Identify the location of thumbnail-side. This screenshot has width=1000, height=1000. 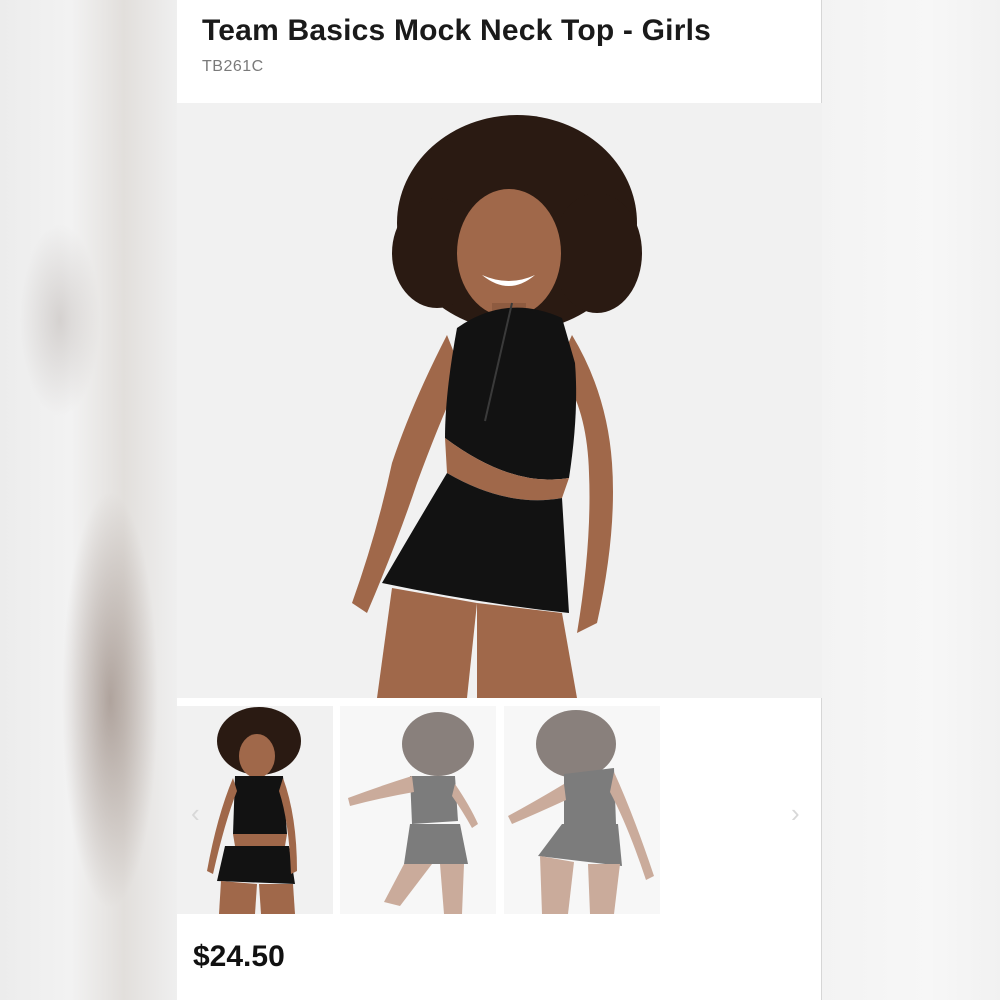
(418, 810).